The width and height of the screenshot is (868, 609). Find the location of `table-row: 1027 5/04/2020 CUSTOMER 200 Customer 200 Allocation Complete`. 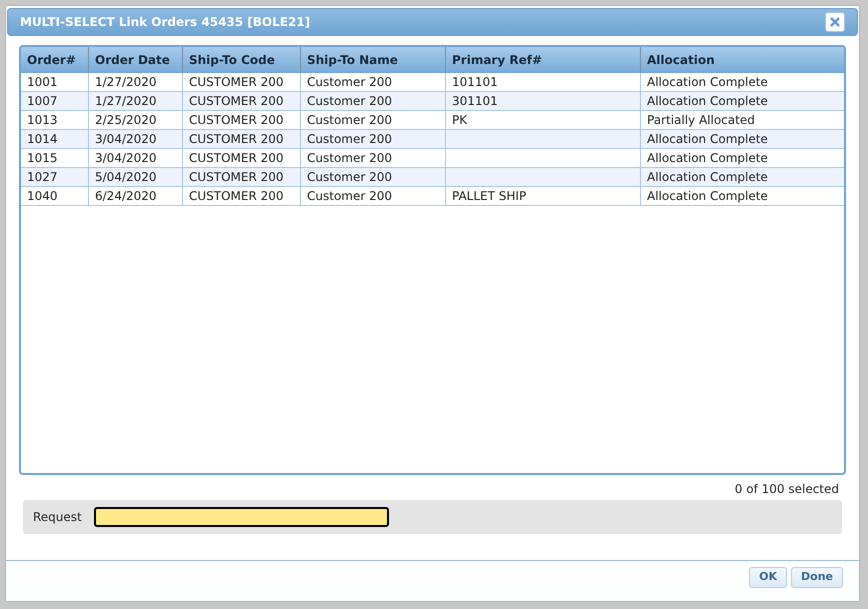

table-row: 1027 5/04/2020 CUSTOMER 200 Customer 200 Allocation Complete is located at coordinates (432, 177).